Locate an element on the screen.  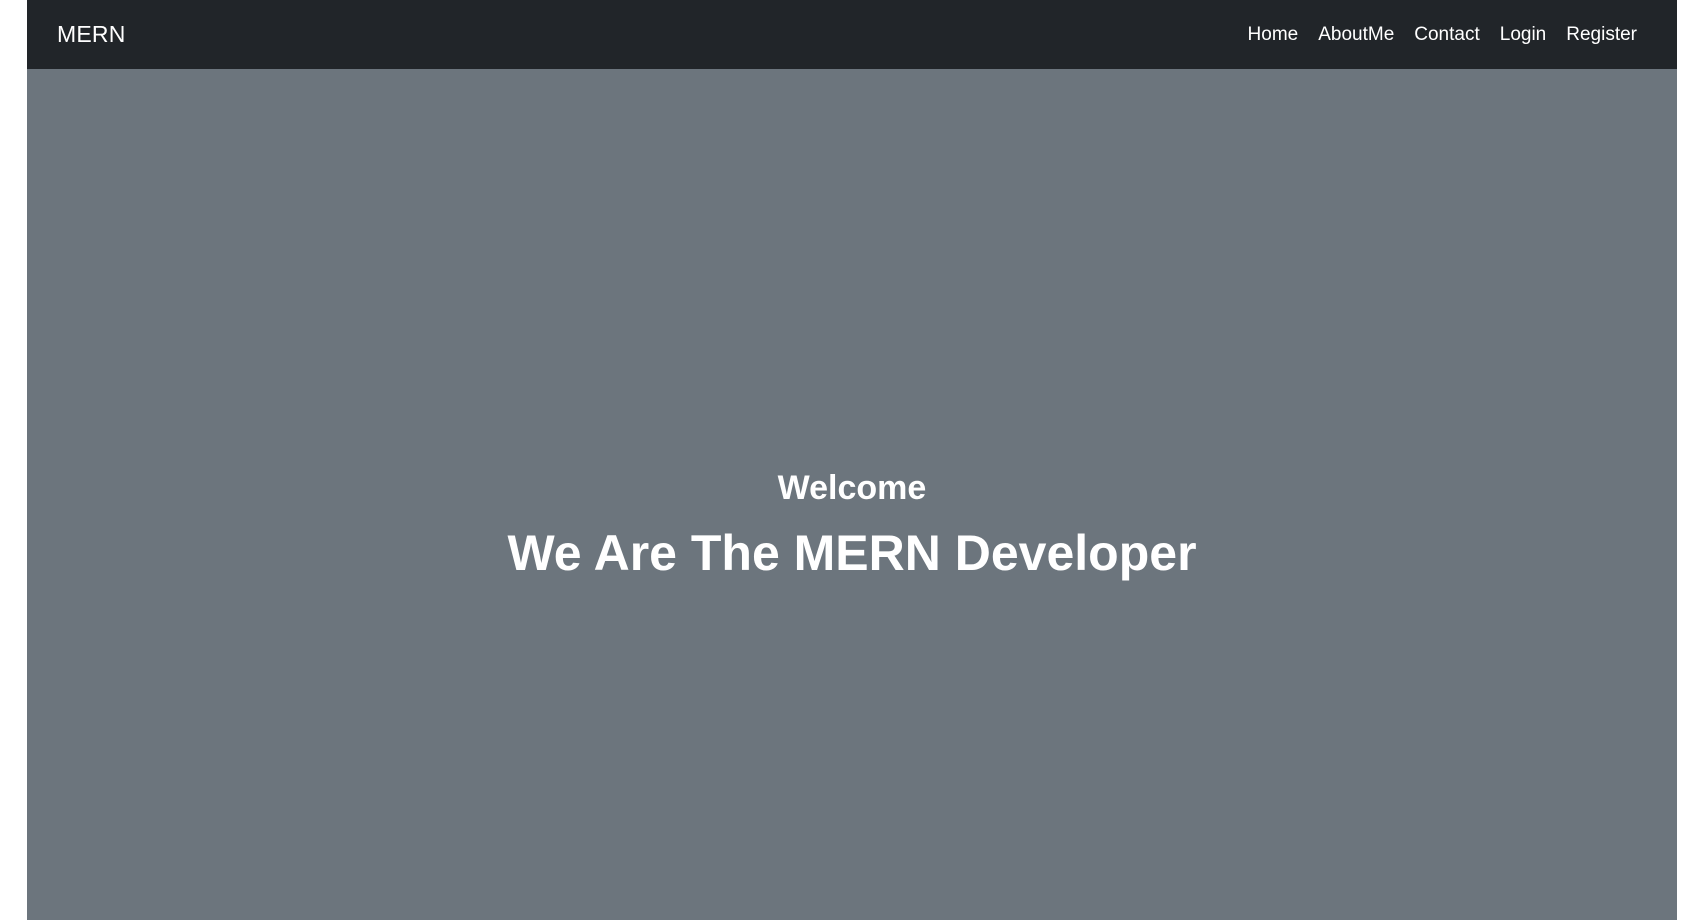
nav-links: Home AboutMe Contact Login Register is located at coordinates (1442, 35).